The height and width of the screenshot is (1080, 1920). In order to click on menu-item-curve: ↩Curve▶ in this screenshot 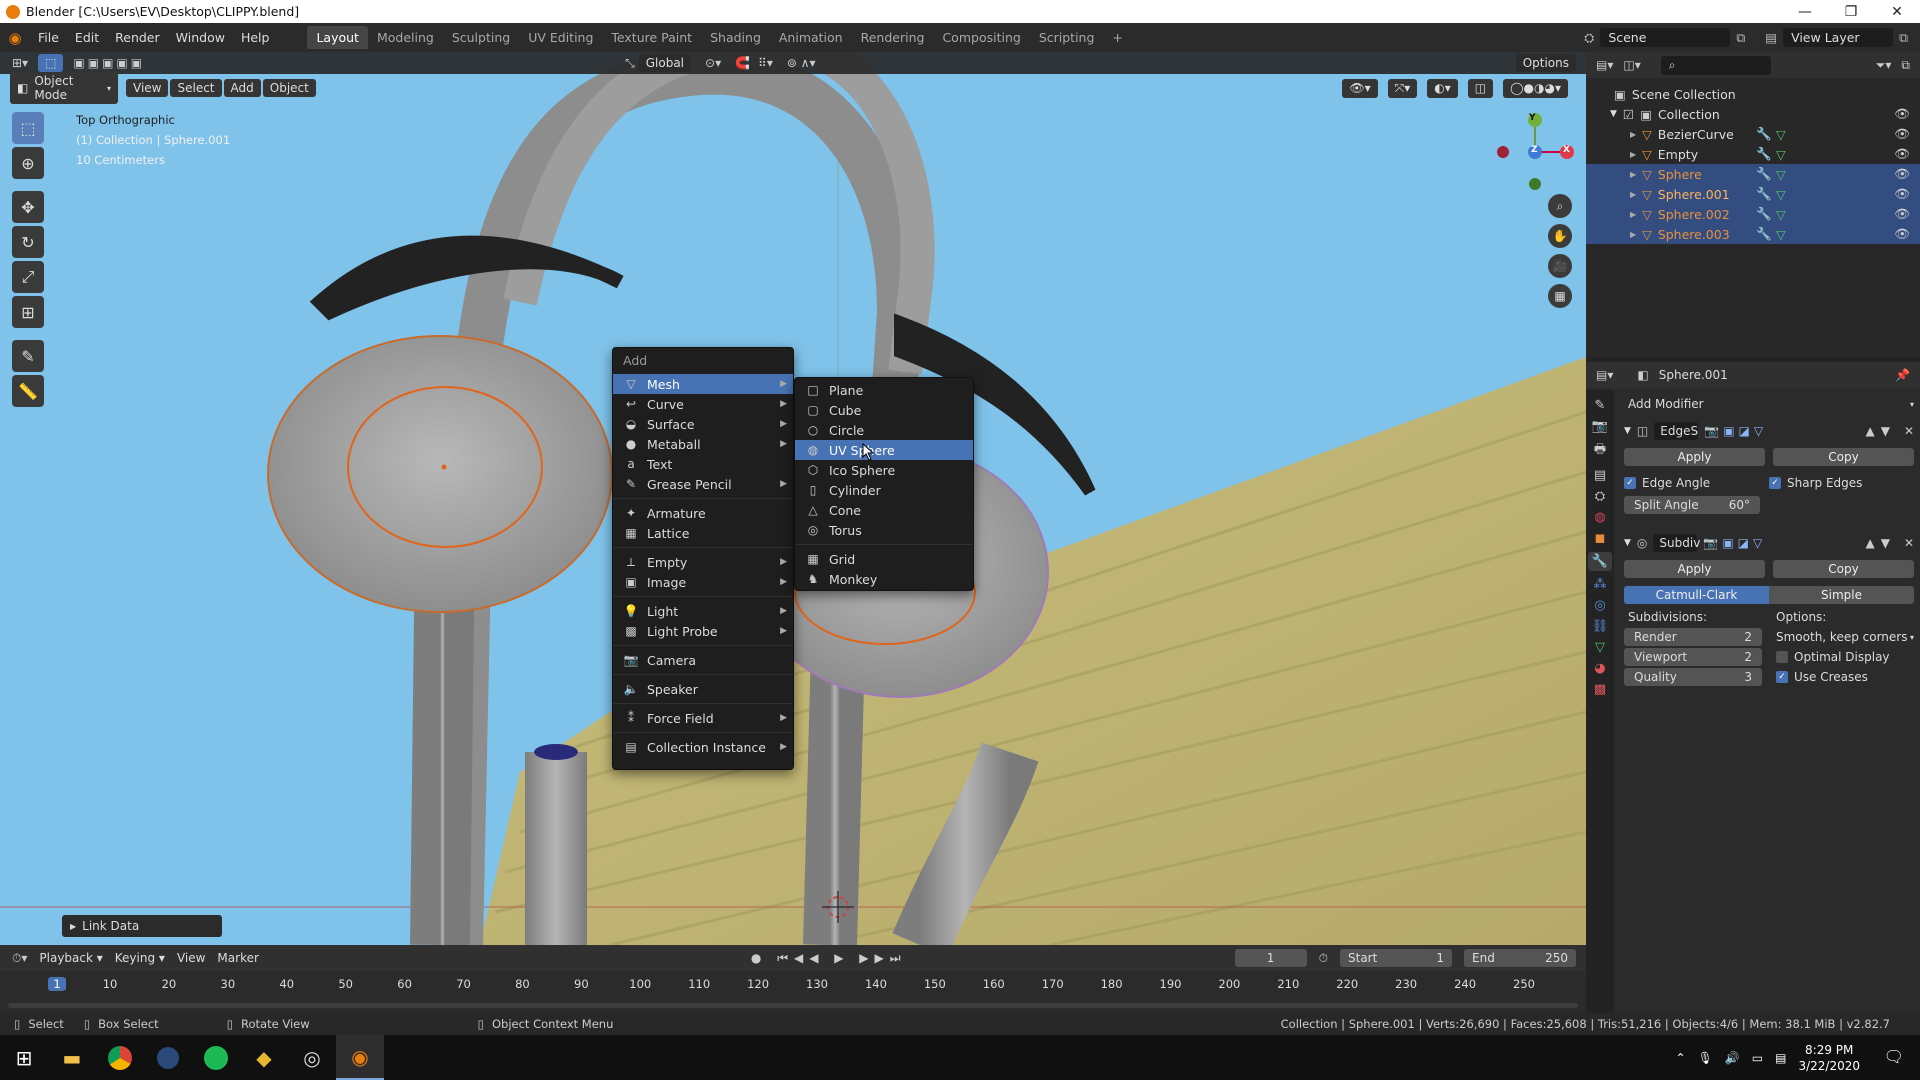, I will do `click(703, 404)`.